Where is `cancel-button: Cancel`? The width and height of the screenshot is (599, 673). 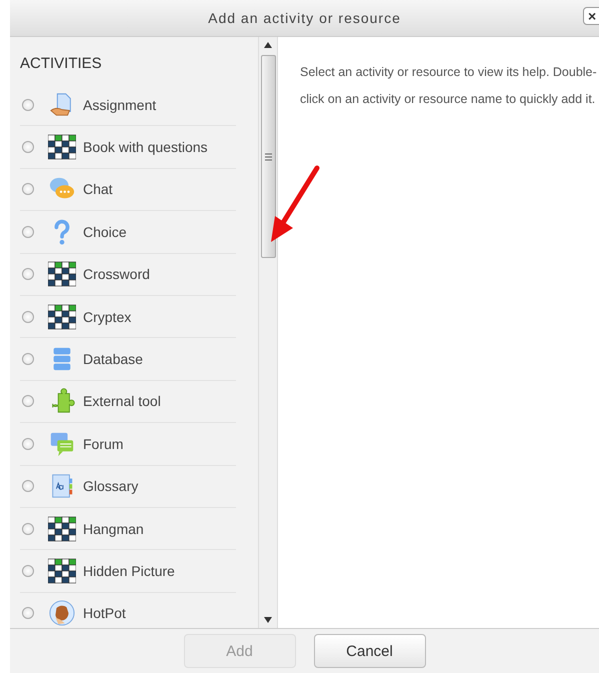
cancel-button: Cancel is located at coordinates (370, 651).